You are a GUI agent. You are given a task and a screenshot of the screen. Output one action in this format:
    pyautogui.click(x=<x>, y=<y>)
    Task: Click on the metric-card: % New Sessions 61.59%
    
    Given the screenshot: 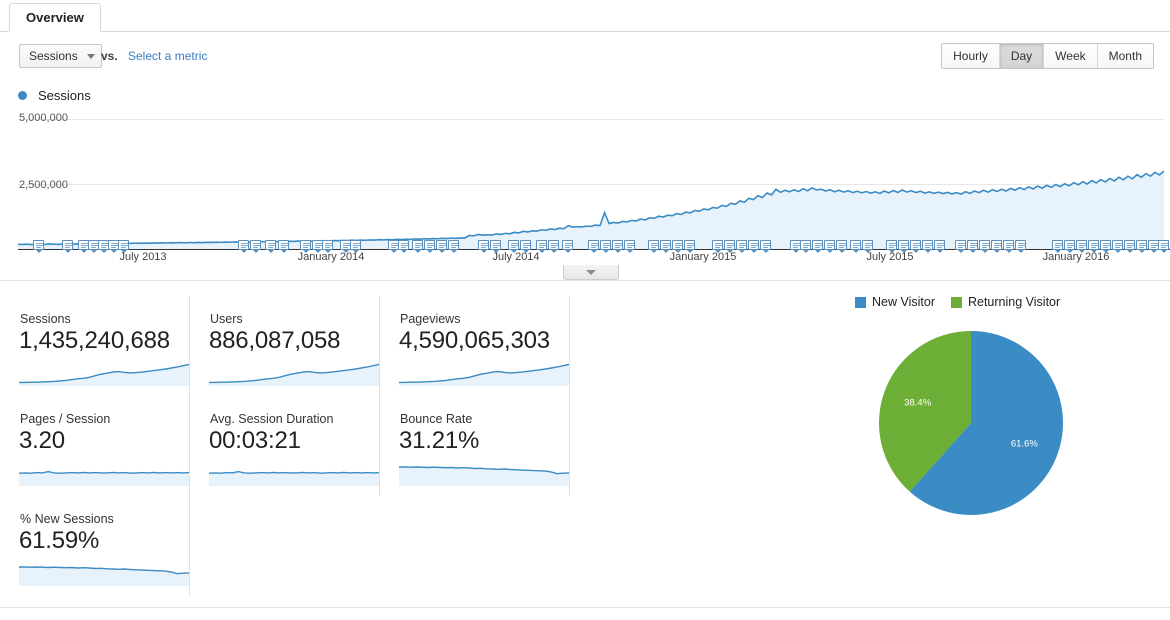 What is the action you would take?
    pyautogui.click(x=95, y=546)
    